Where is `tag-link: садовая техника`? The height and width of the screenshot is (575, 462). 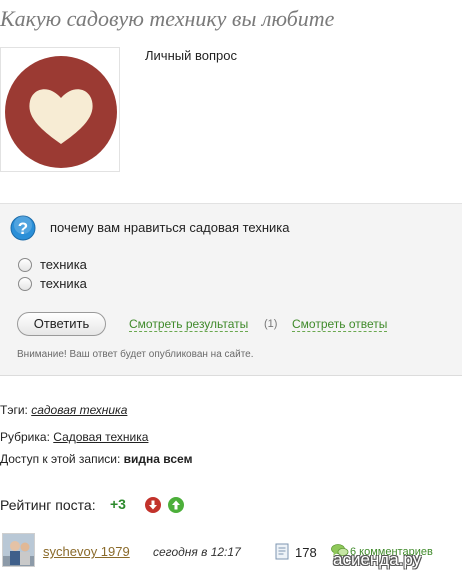 tag-link: садовая техника is located at coordinates (79, 410).